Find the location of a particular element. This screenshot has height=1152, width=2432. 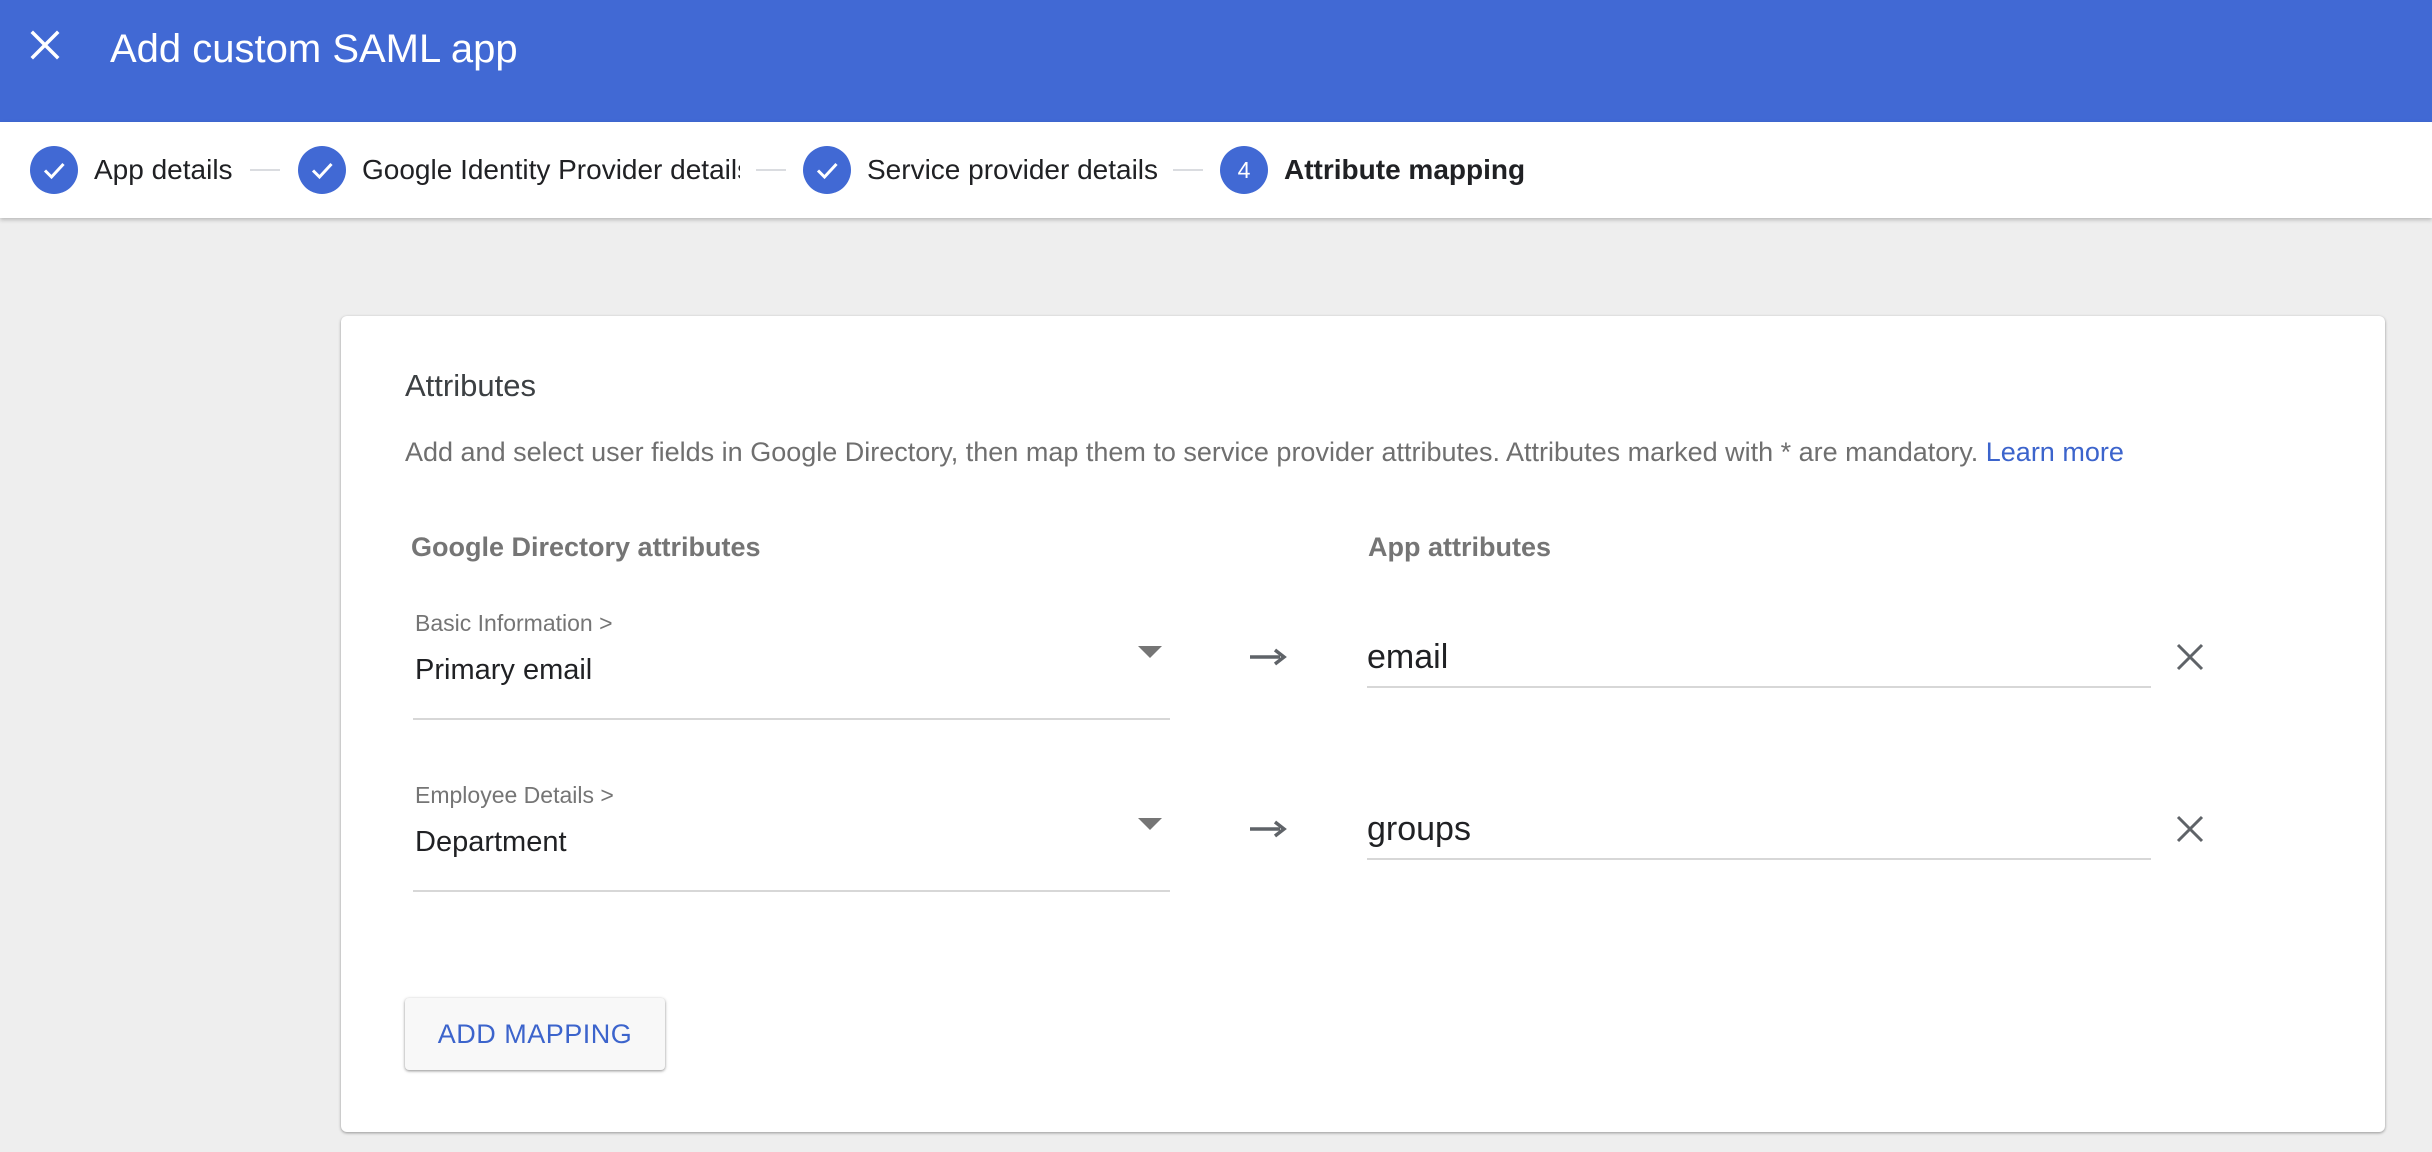

add-mapping-button: ADD MAPPING is located at coordinates (535, 1034).